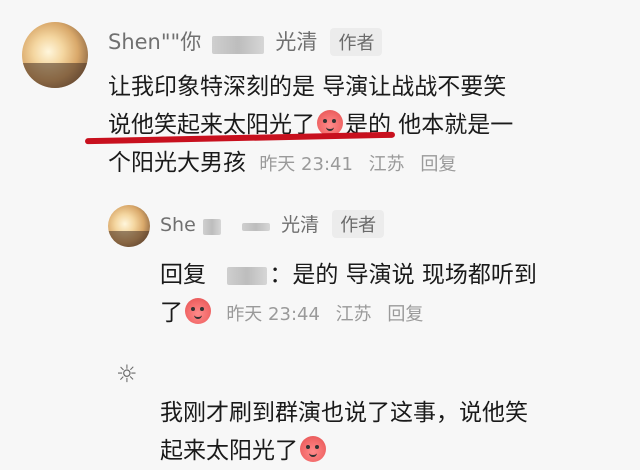  I want to click on comment-text-line3-text: 个阳光大男孩, so click(177, 163).